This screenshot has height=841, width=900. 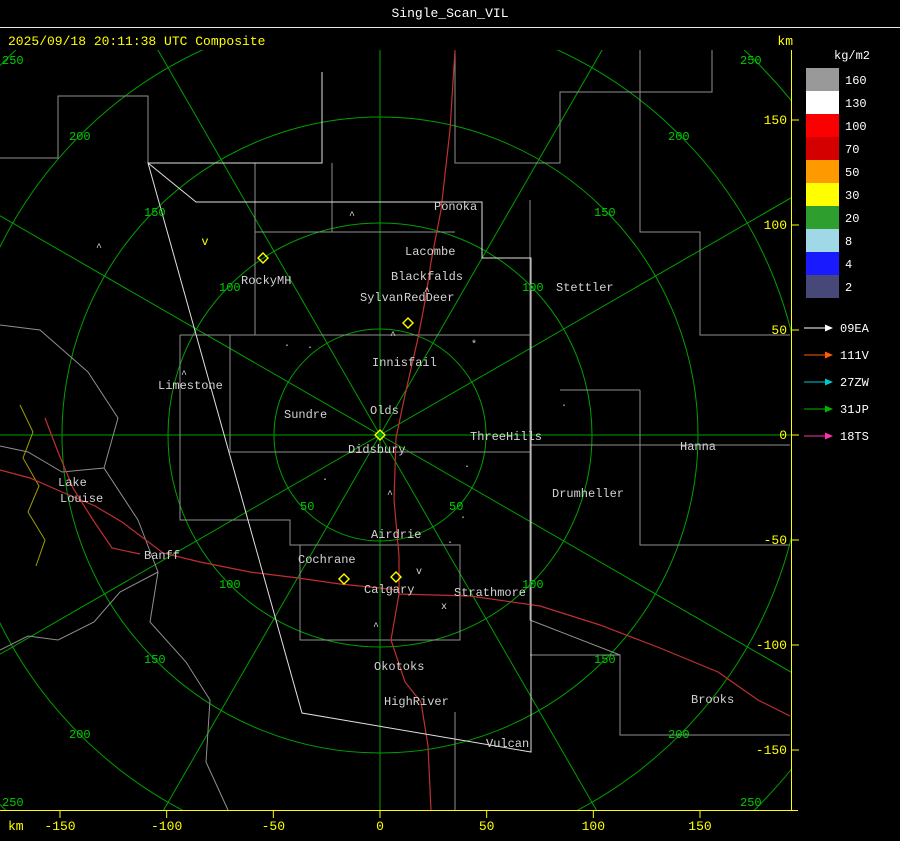 What do you see at coordinates (59, 826) in the screenshot?
I see `bottom-axis-tick-label: -150` at bounding box center [59, 826].